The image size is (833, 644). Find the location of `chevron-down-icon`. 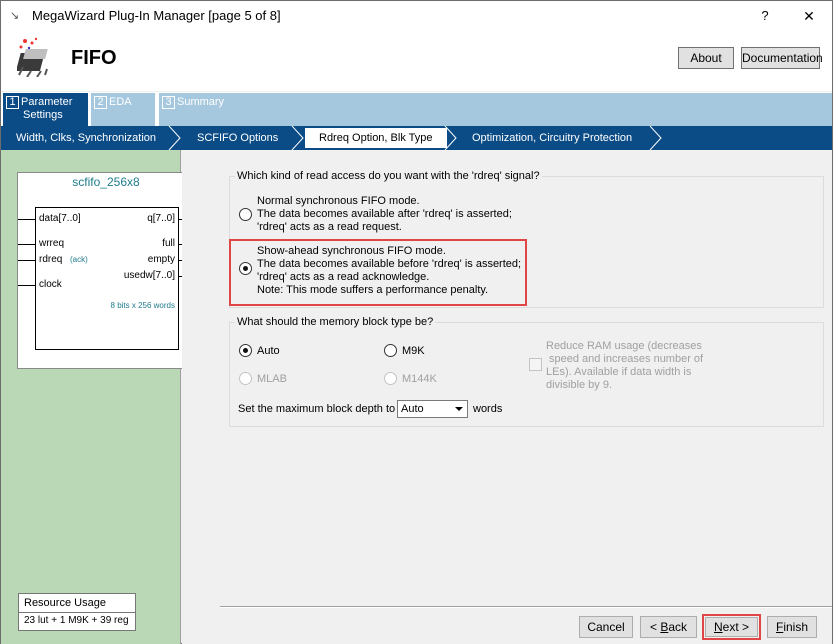

chevron-down-icon is located at coordinates (459, 409).